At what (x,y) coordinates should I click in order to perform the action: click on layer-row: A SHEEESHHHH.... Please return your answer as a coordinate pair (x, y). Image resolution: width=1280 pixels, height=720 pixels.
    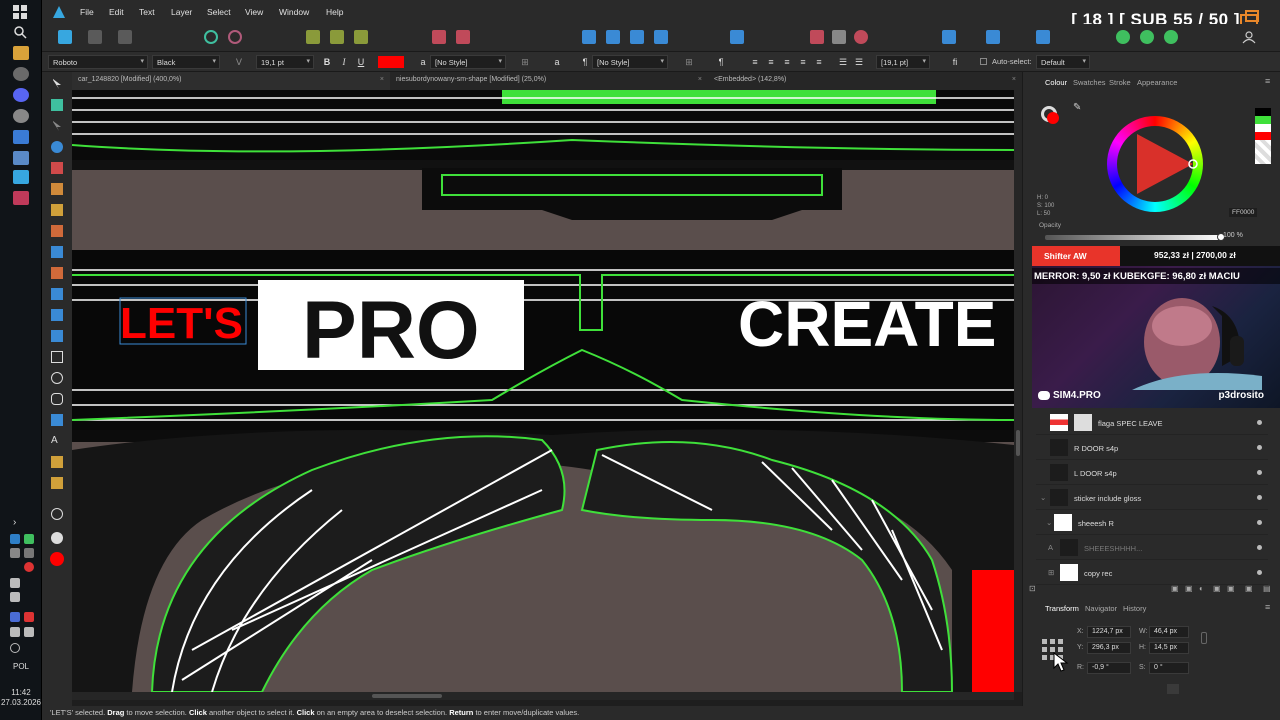
    Looking at the image, I should click on (1152, 547).